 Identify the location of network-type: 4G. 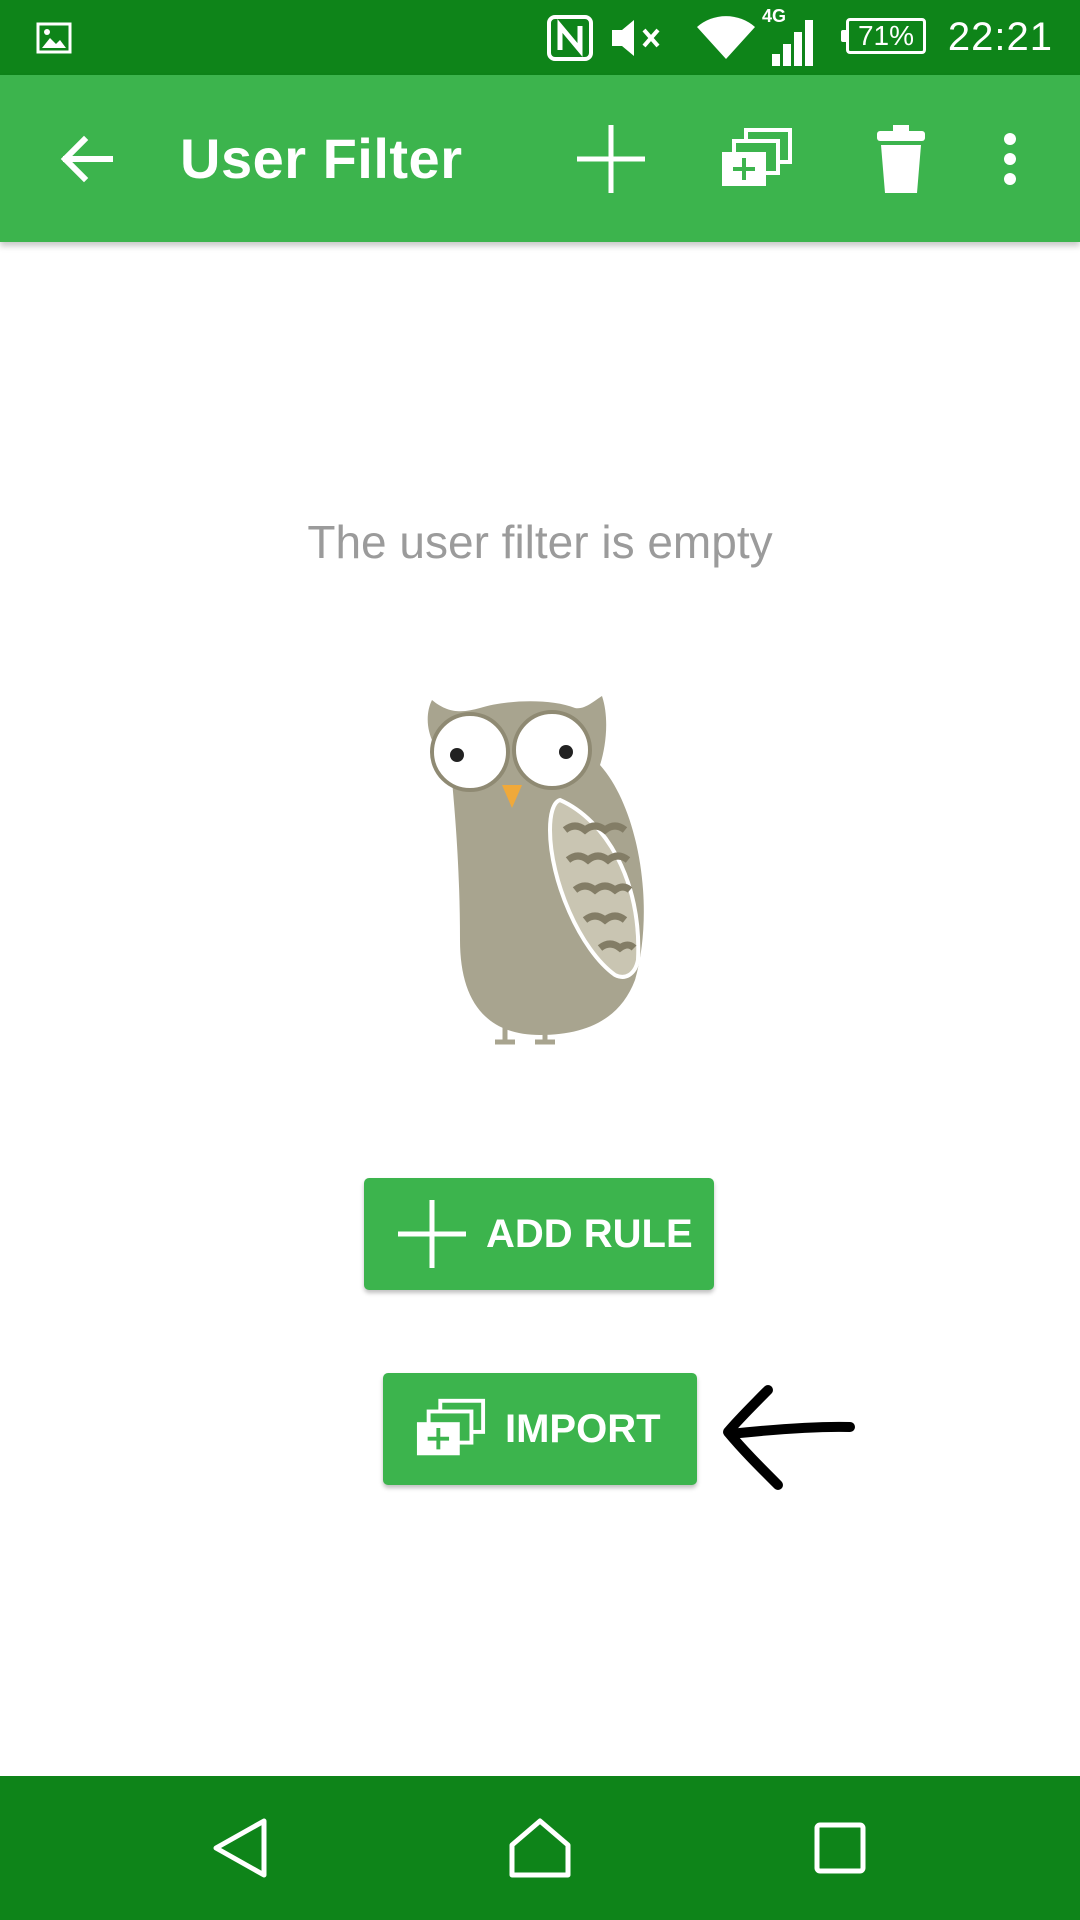
(774, 16).